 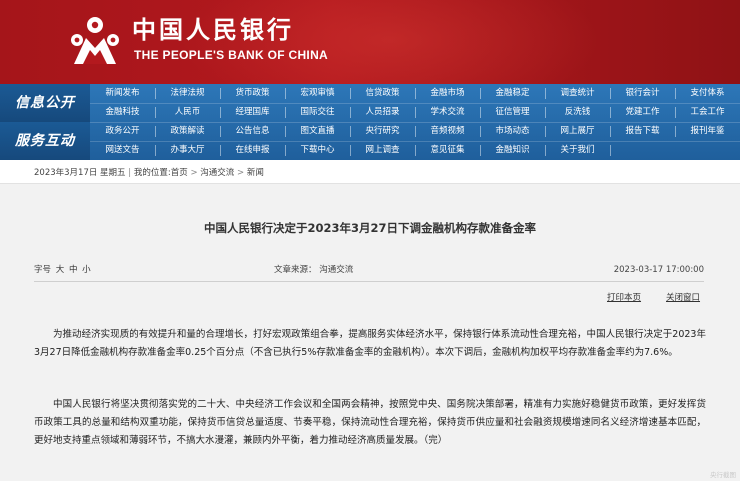 What do you see at coordinates (73, 270) in the screenshot?
I see `font-size-medium-link: 中` at bounding box center [73, 270].